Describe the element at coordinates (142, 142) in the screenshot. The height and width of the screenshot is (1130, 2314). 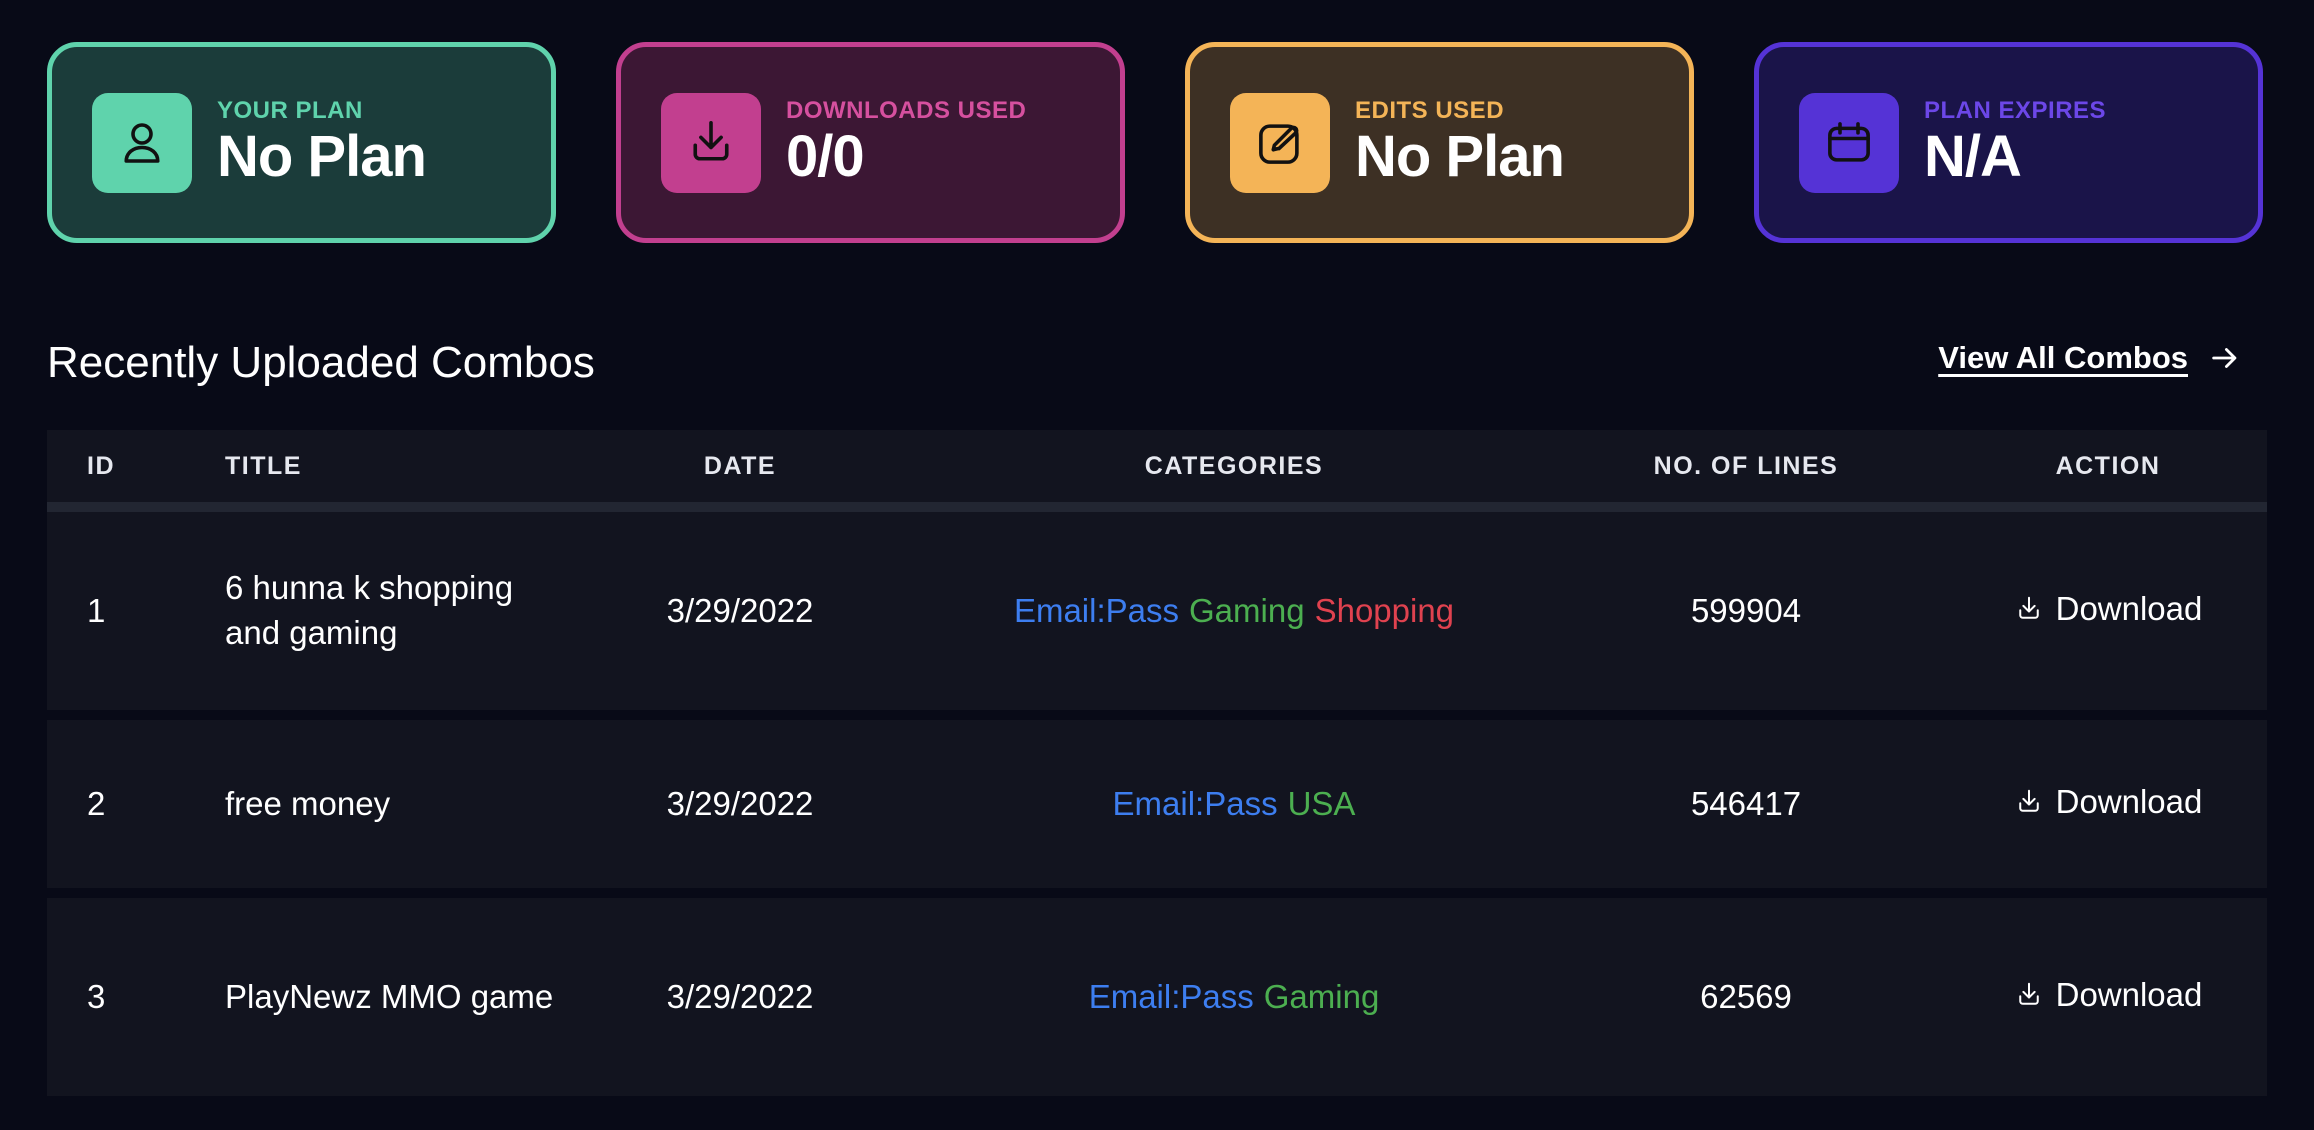
I see `user-icon` at that location.